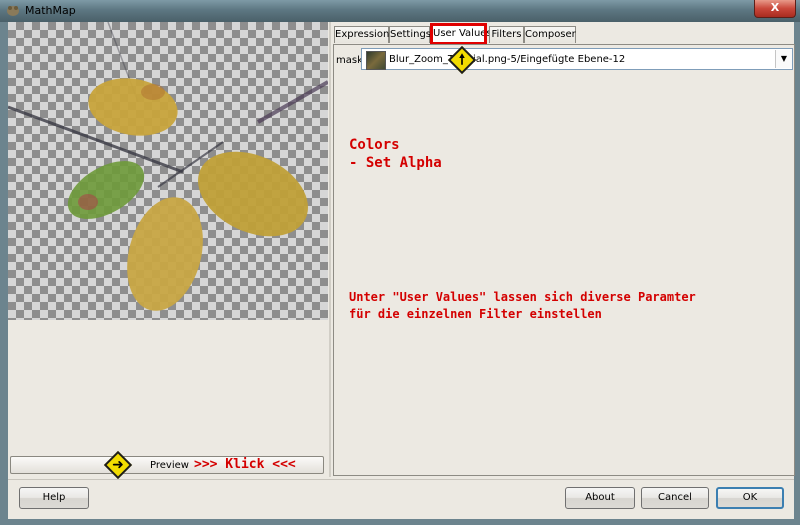 This screenshot has height=525, width=800. I want to click on app-icon, so click(13, 11).